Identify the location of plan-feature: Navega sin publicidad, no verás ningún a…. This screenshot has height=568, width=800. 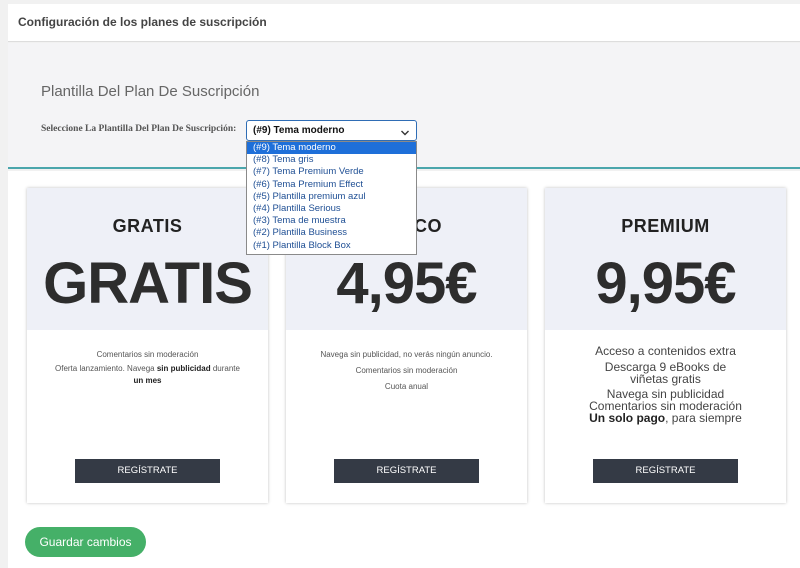
(406, 354).